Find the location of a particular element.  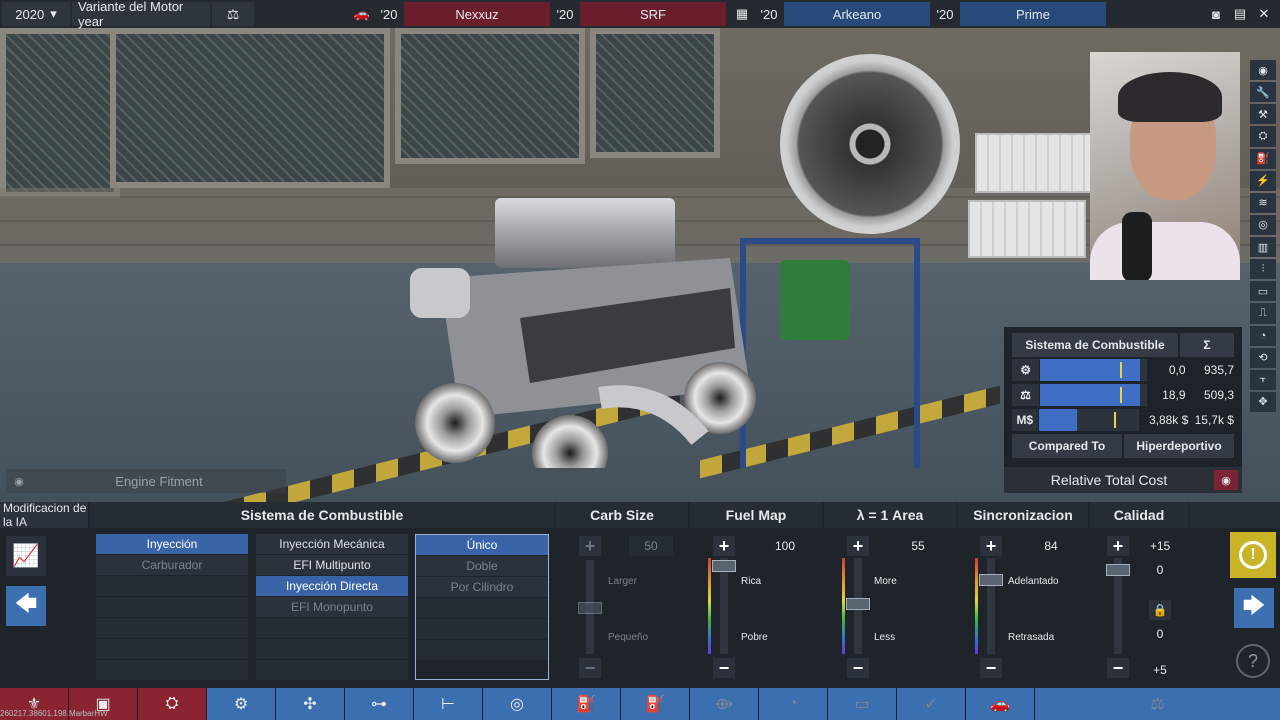

lock-icon: 🔒 is located at coordinates (1160, 610).